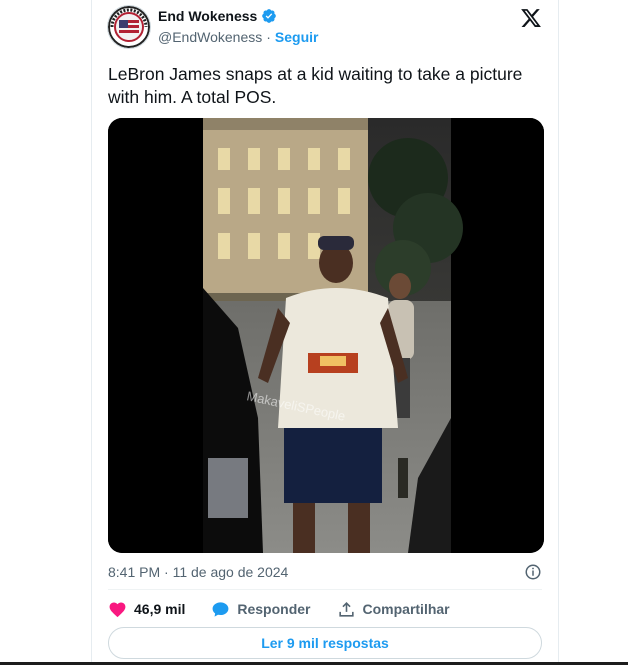 The height and width of the screenshot is (665, 628). I want to click on avatar-image, so click(129, 27).